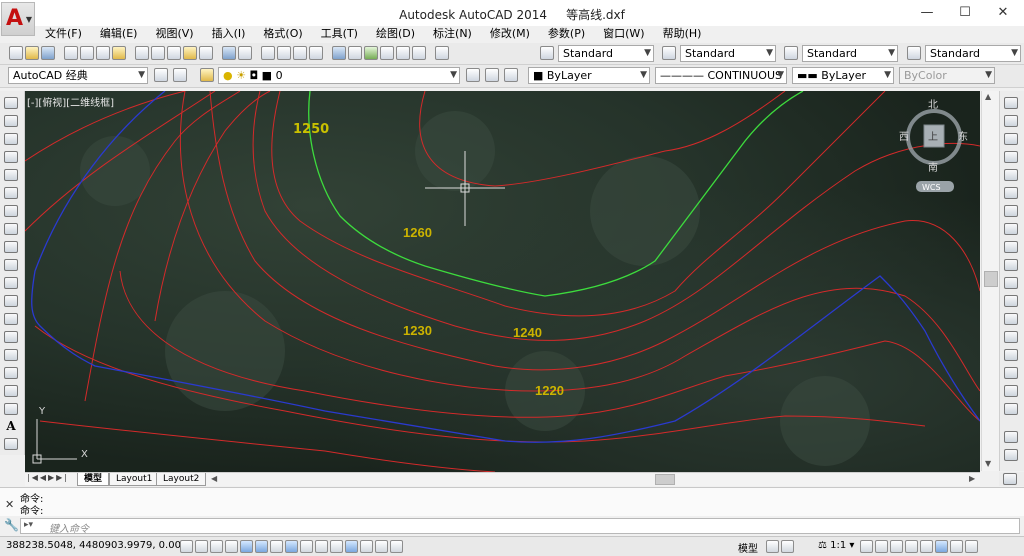  I want to click on layer-state-icon, so click(511, 75).